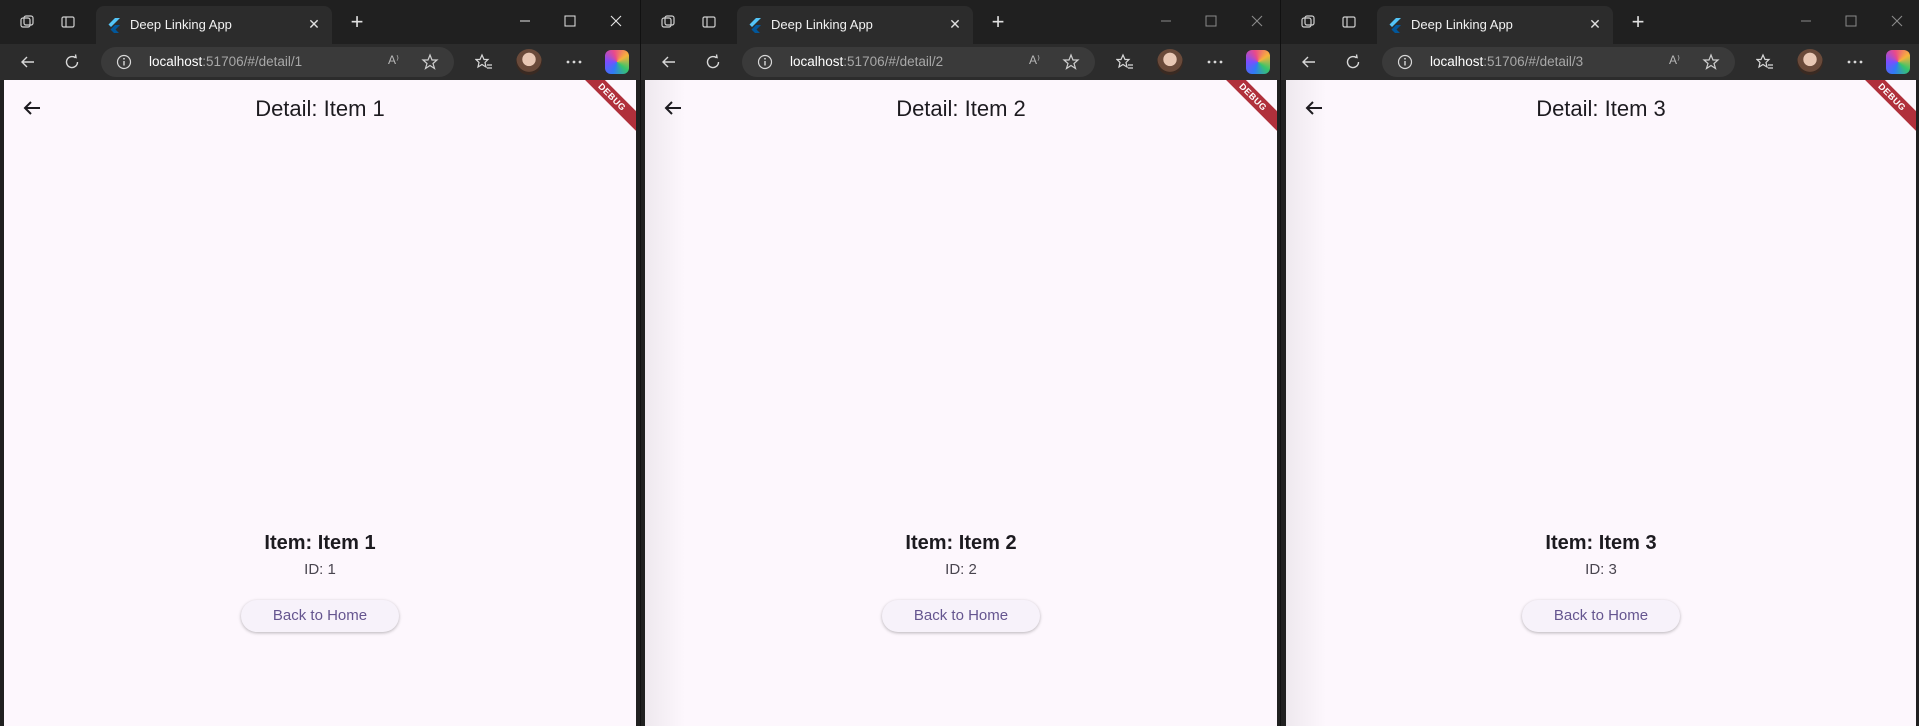 This screenshot has width=1919, height=726. I want to click on app-bar: Detail: Item 3, so click(1601, 108).